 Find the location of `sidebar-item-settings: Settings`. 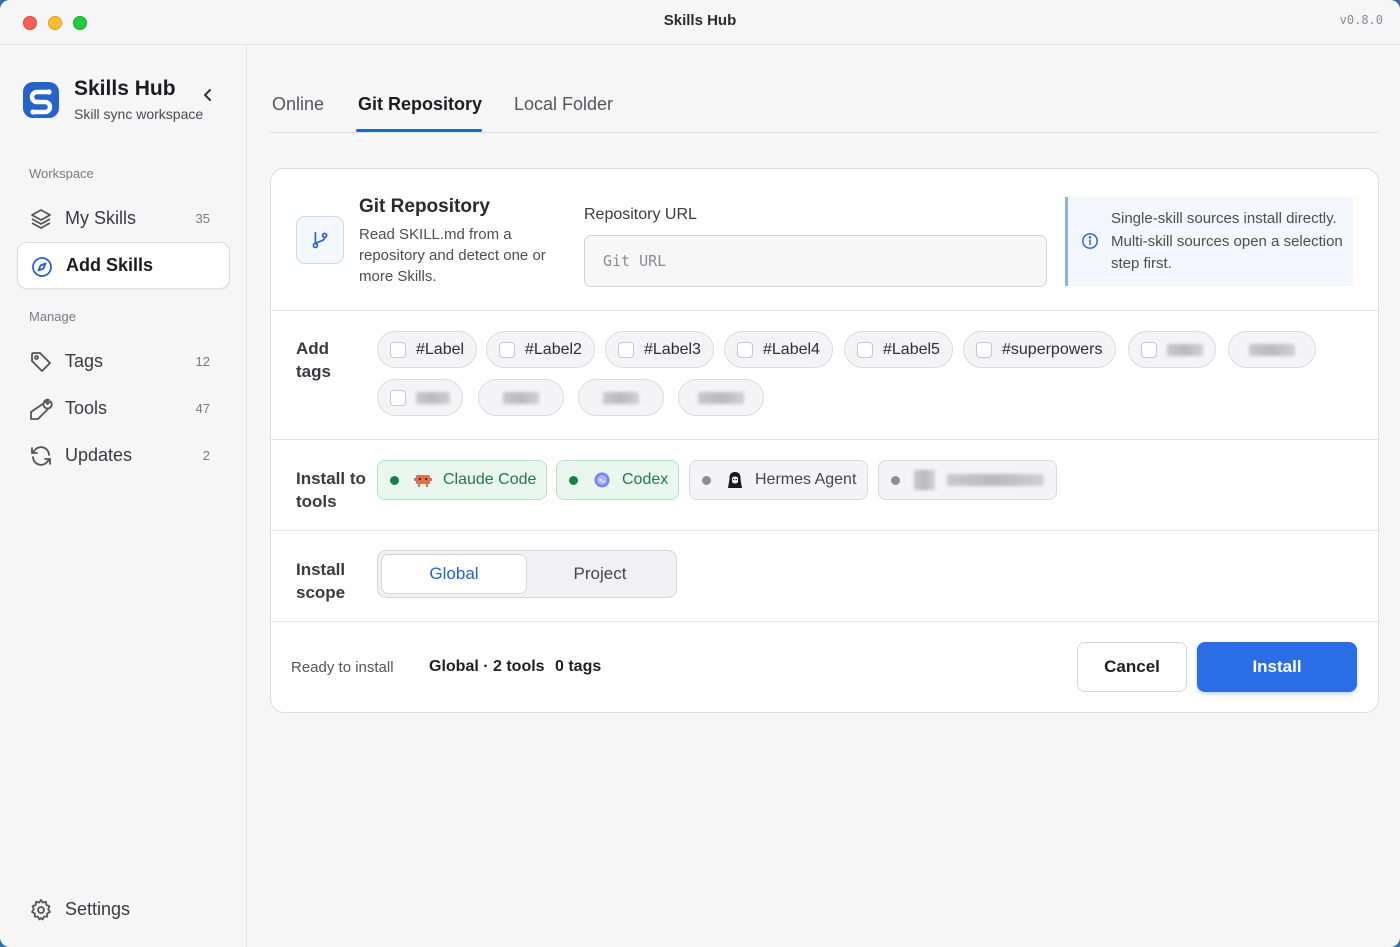

sidebar-item-settings: Settings is located at coordinates (123, 909).